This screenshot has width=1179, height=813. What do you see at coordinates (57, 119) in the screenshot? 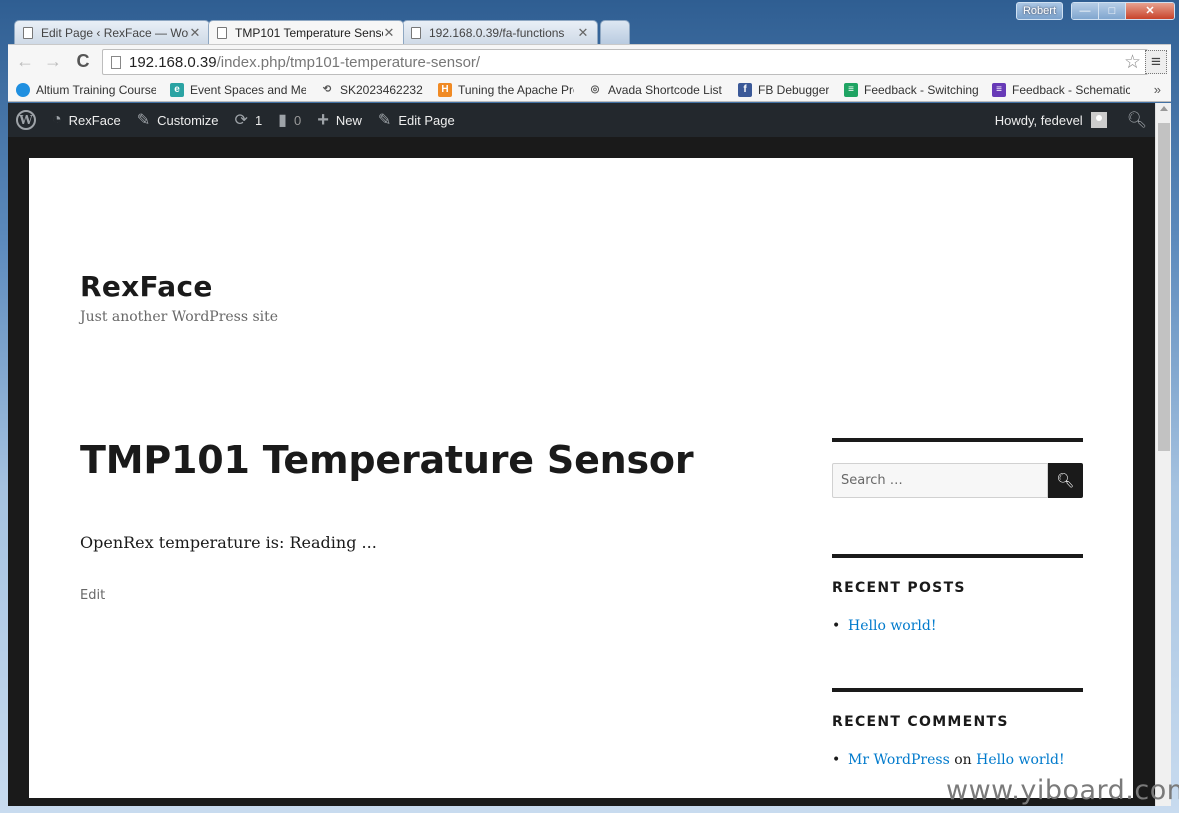
I see `dashboard-icon: ◔` at bounding box center [57, 119].